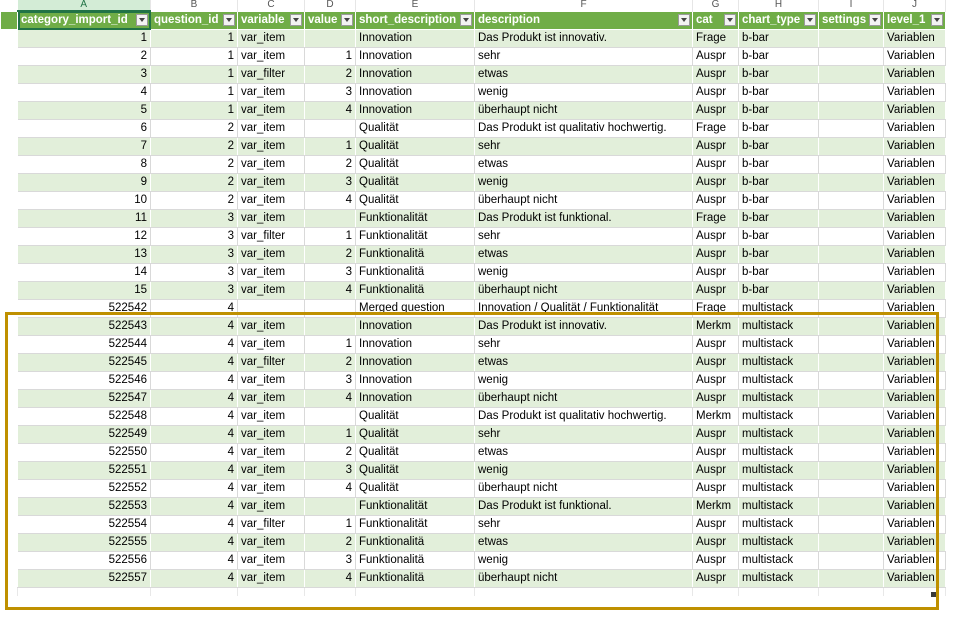 The image size is (956, 621). What do you see at coordinates (330, 506) in the screenshot?
I see `cell-value` at bounding box center [330, 506].